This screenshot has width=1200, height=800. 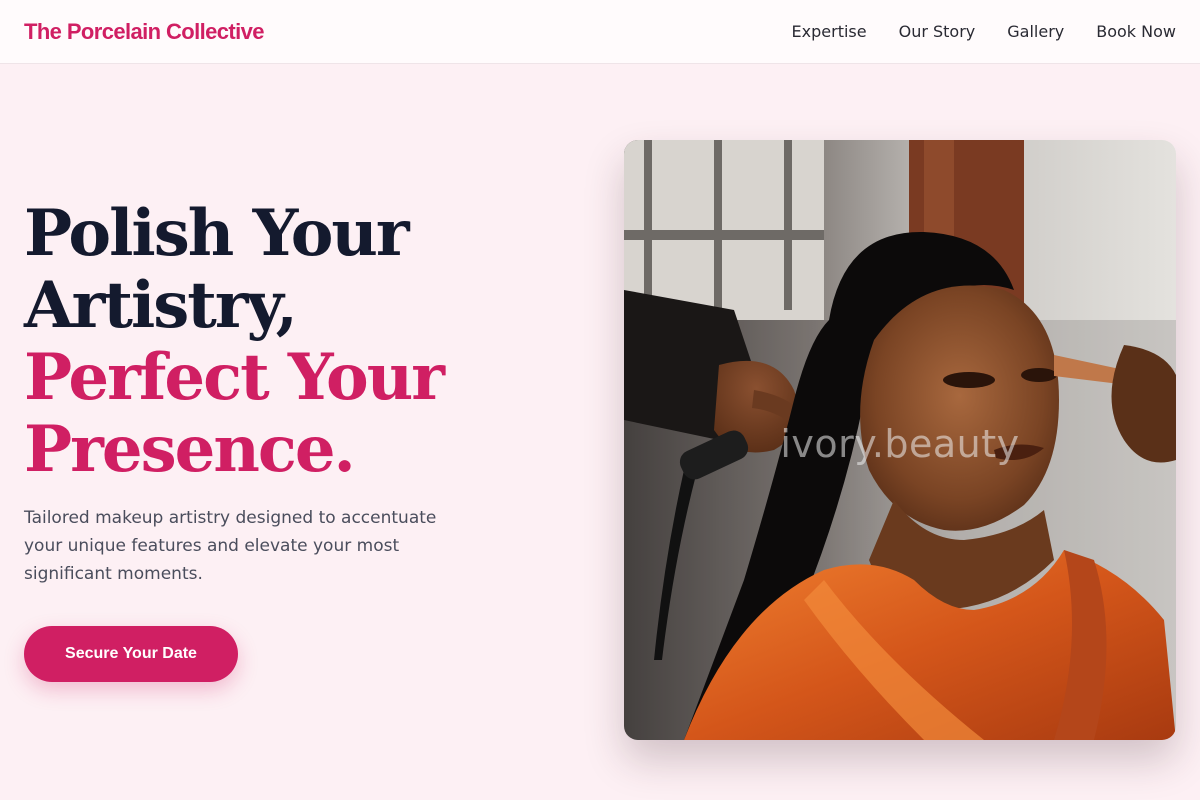 I want to click on brand-logo: The Porcelain Collective, so click(x=144, y=32).